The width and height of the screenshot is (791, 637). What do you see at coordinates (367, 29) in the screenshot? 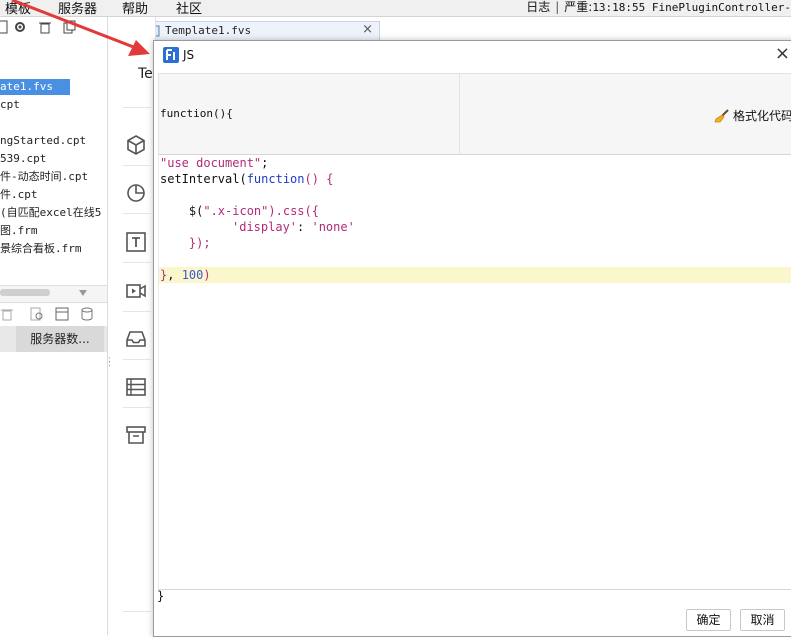
I see `close-tab-icon: ×` at bounding box center [367, 29].